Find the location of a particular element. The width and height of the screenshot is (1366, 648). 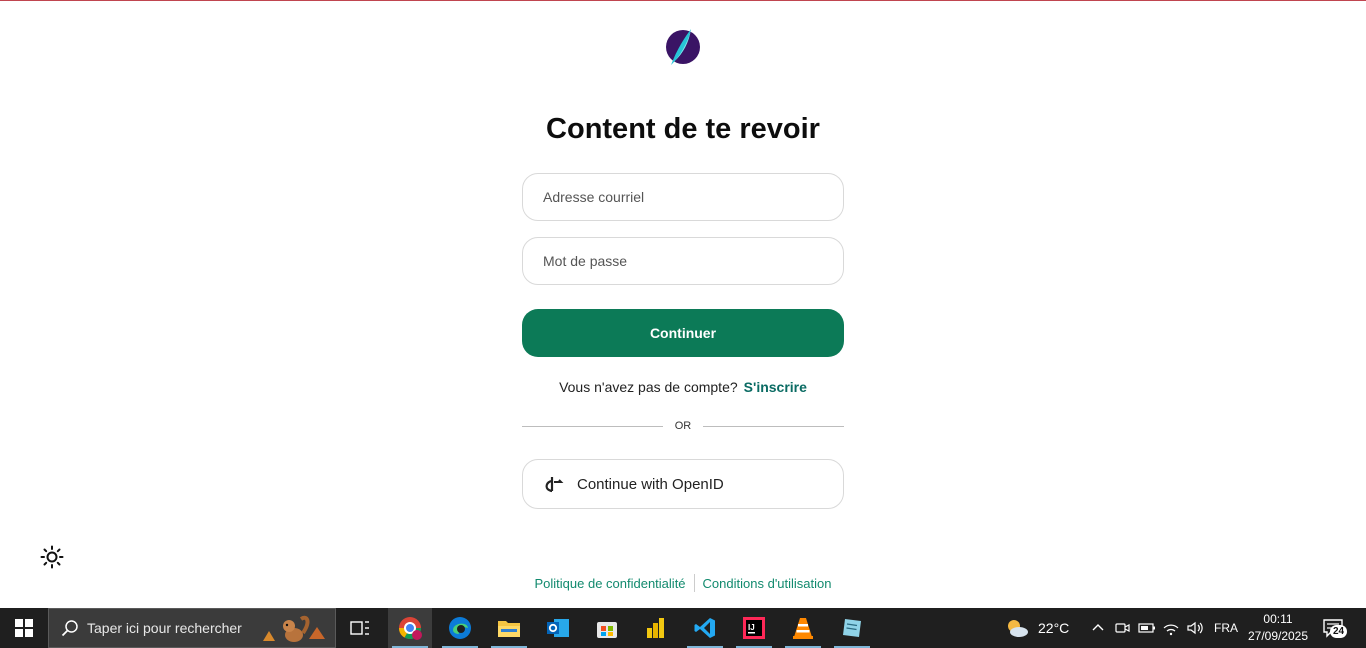

vscode-icon is located at coordinates (704, 628).